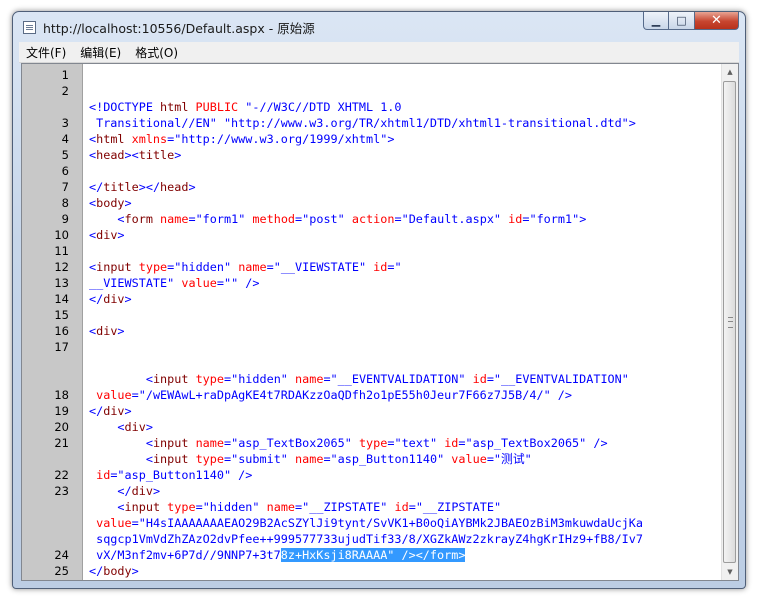 The height and width of the screenshot is (609, 766). I want to click on source-line: 15, so click(372, 315).